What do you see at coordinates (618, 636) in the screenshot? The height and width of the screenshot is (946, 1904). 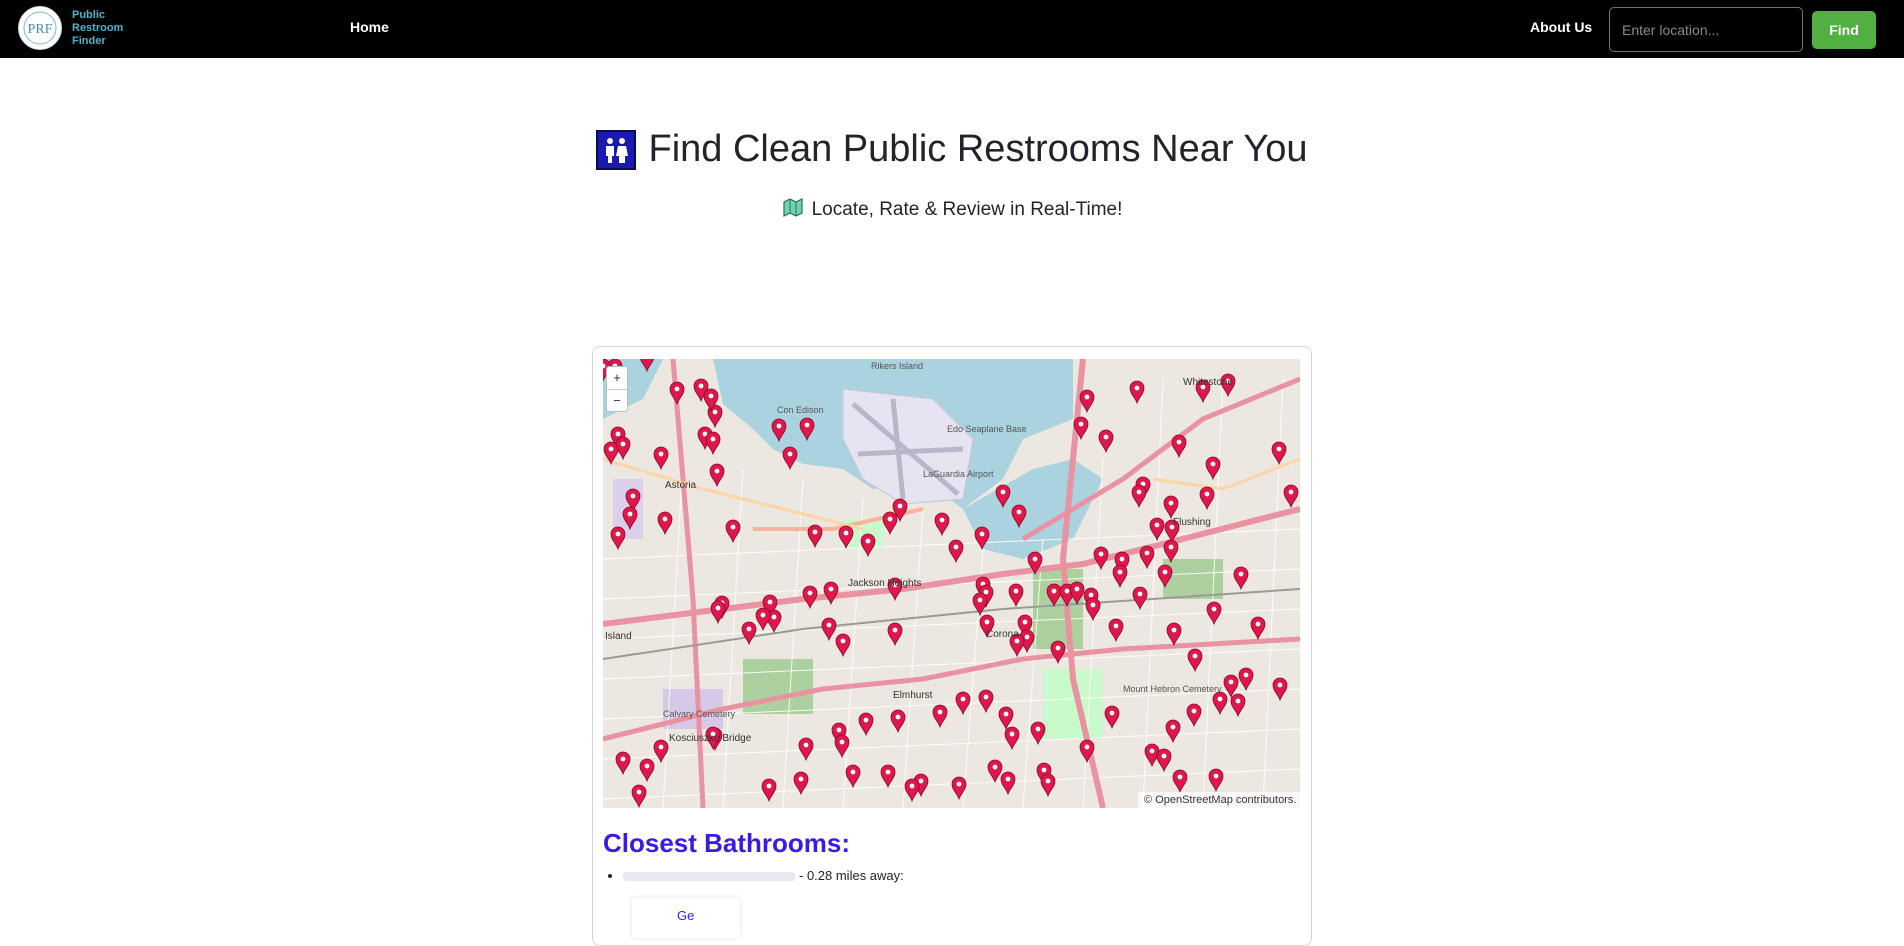 I see `map-label: Island` at bounding box center [618, 636].